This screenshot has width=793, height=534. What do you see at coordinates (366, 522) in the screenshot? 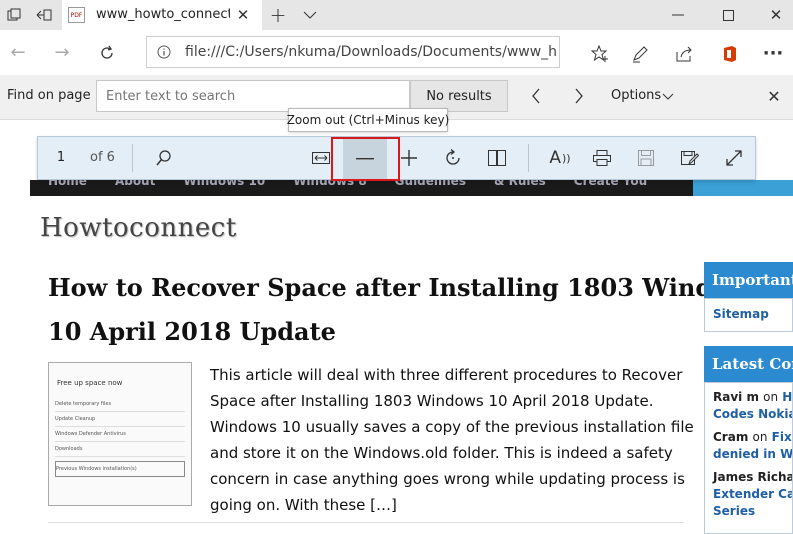
I see `divider` at bounding box center [366, 522].